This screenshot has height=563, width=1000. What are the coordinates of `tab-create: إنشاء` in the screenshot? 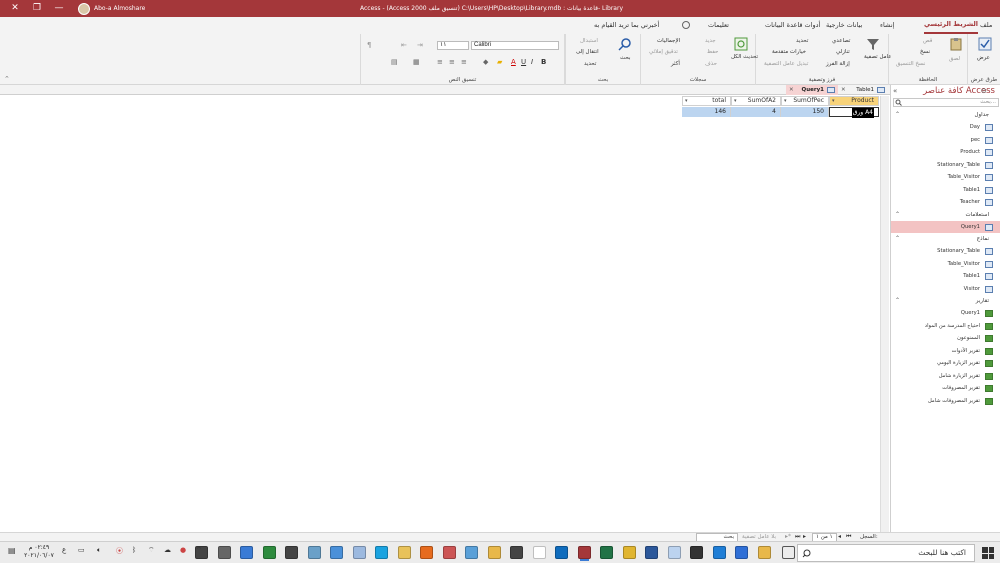 It's located at (887, 25).